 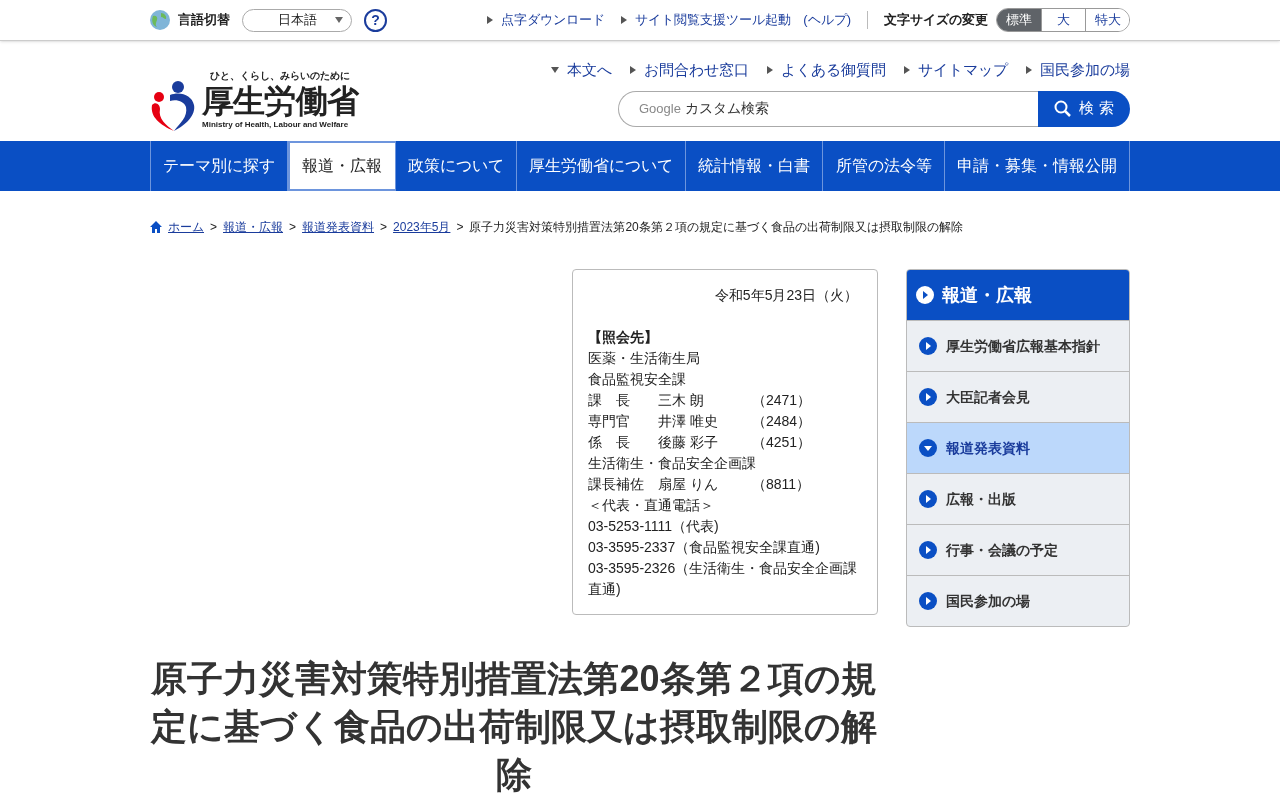 I want to click on contact-line: ＜代表・直通電話＞, so click(x=651, y=505).